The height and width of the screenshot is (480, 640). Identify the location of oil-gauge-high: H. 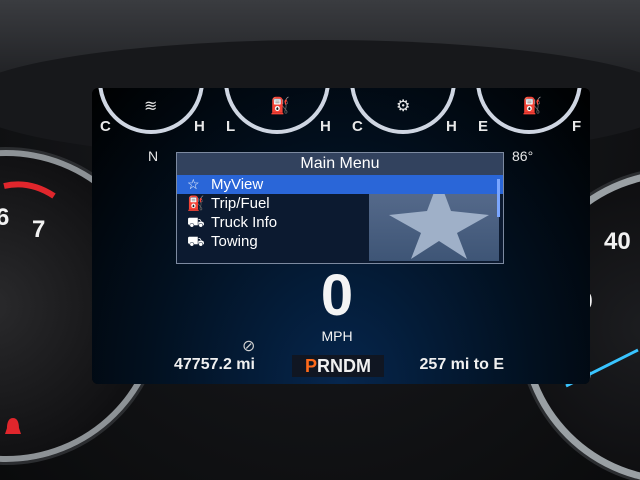
(325, 126).